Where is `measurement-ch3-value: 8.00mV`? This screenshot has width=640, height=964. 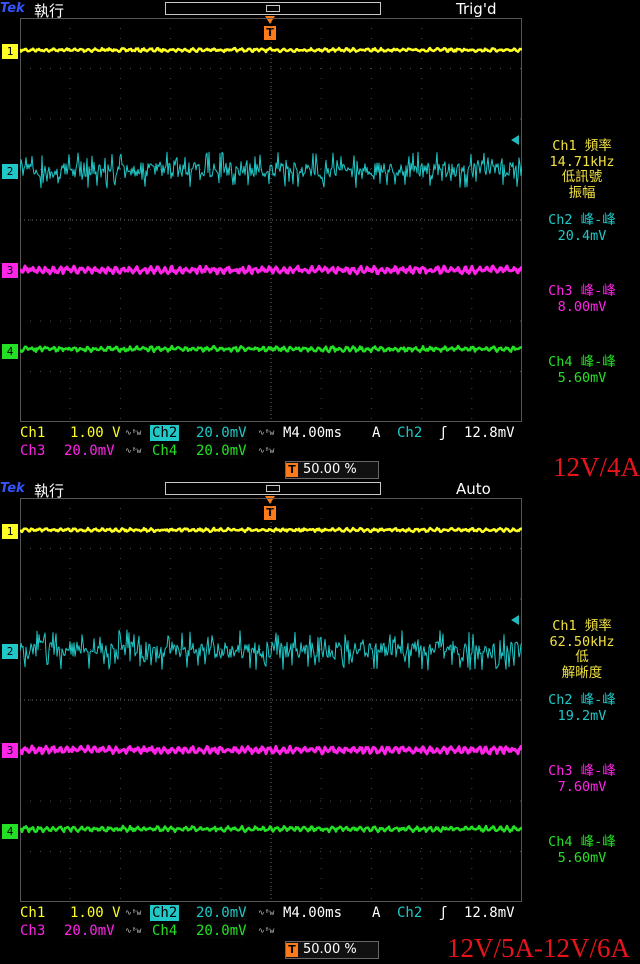
measurement-ch3-value: 8.00mV is located at coordinates (582, 306).